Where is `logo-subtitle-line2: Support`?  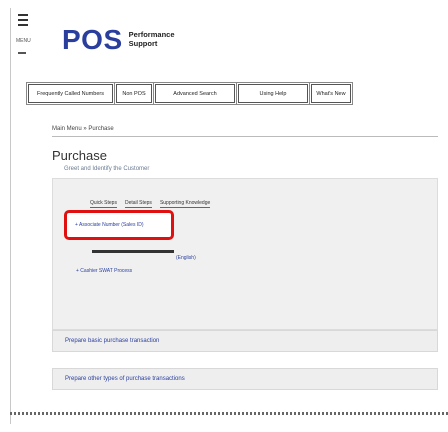
logo-subtitle-line2: Support is located at coordinates (143, 43).